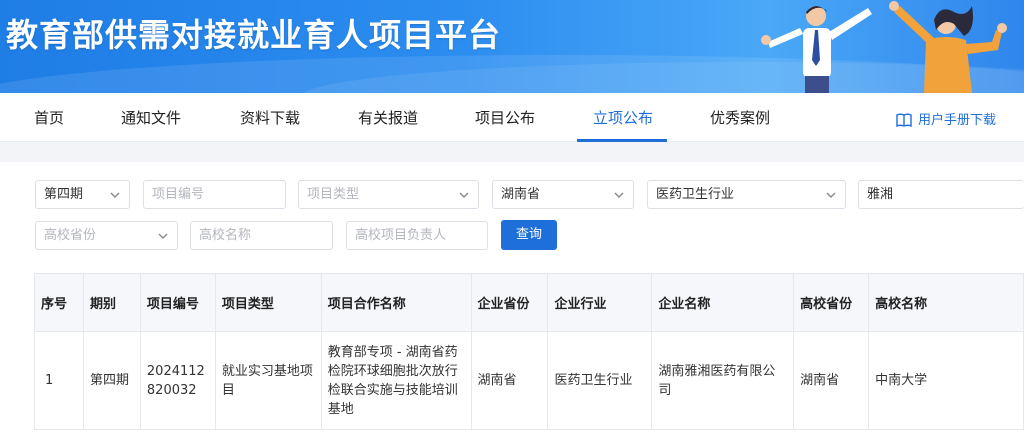  What do you see at coordinates (151, 117) in the screenshot?
I see `nav-notices: 通知文件` at bounding box center [151, 117].